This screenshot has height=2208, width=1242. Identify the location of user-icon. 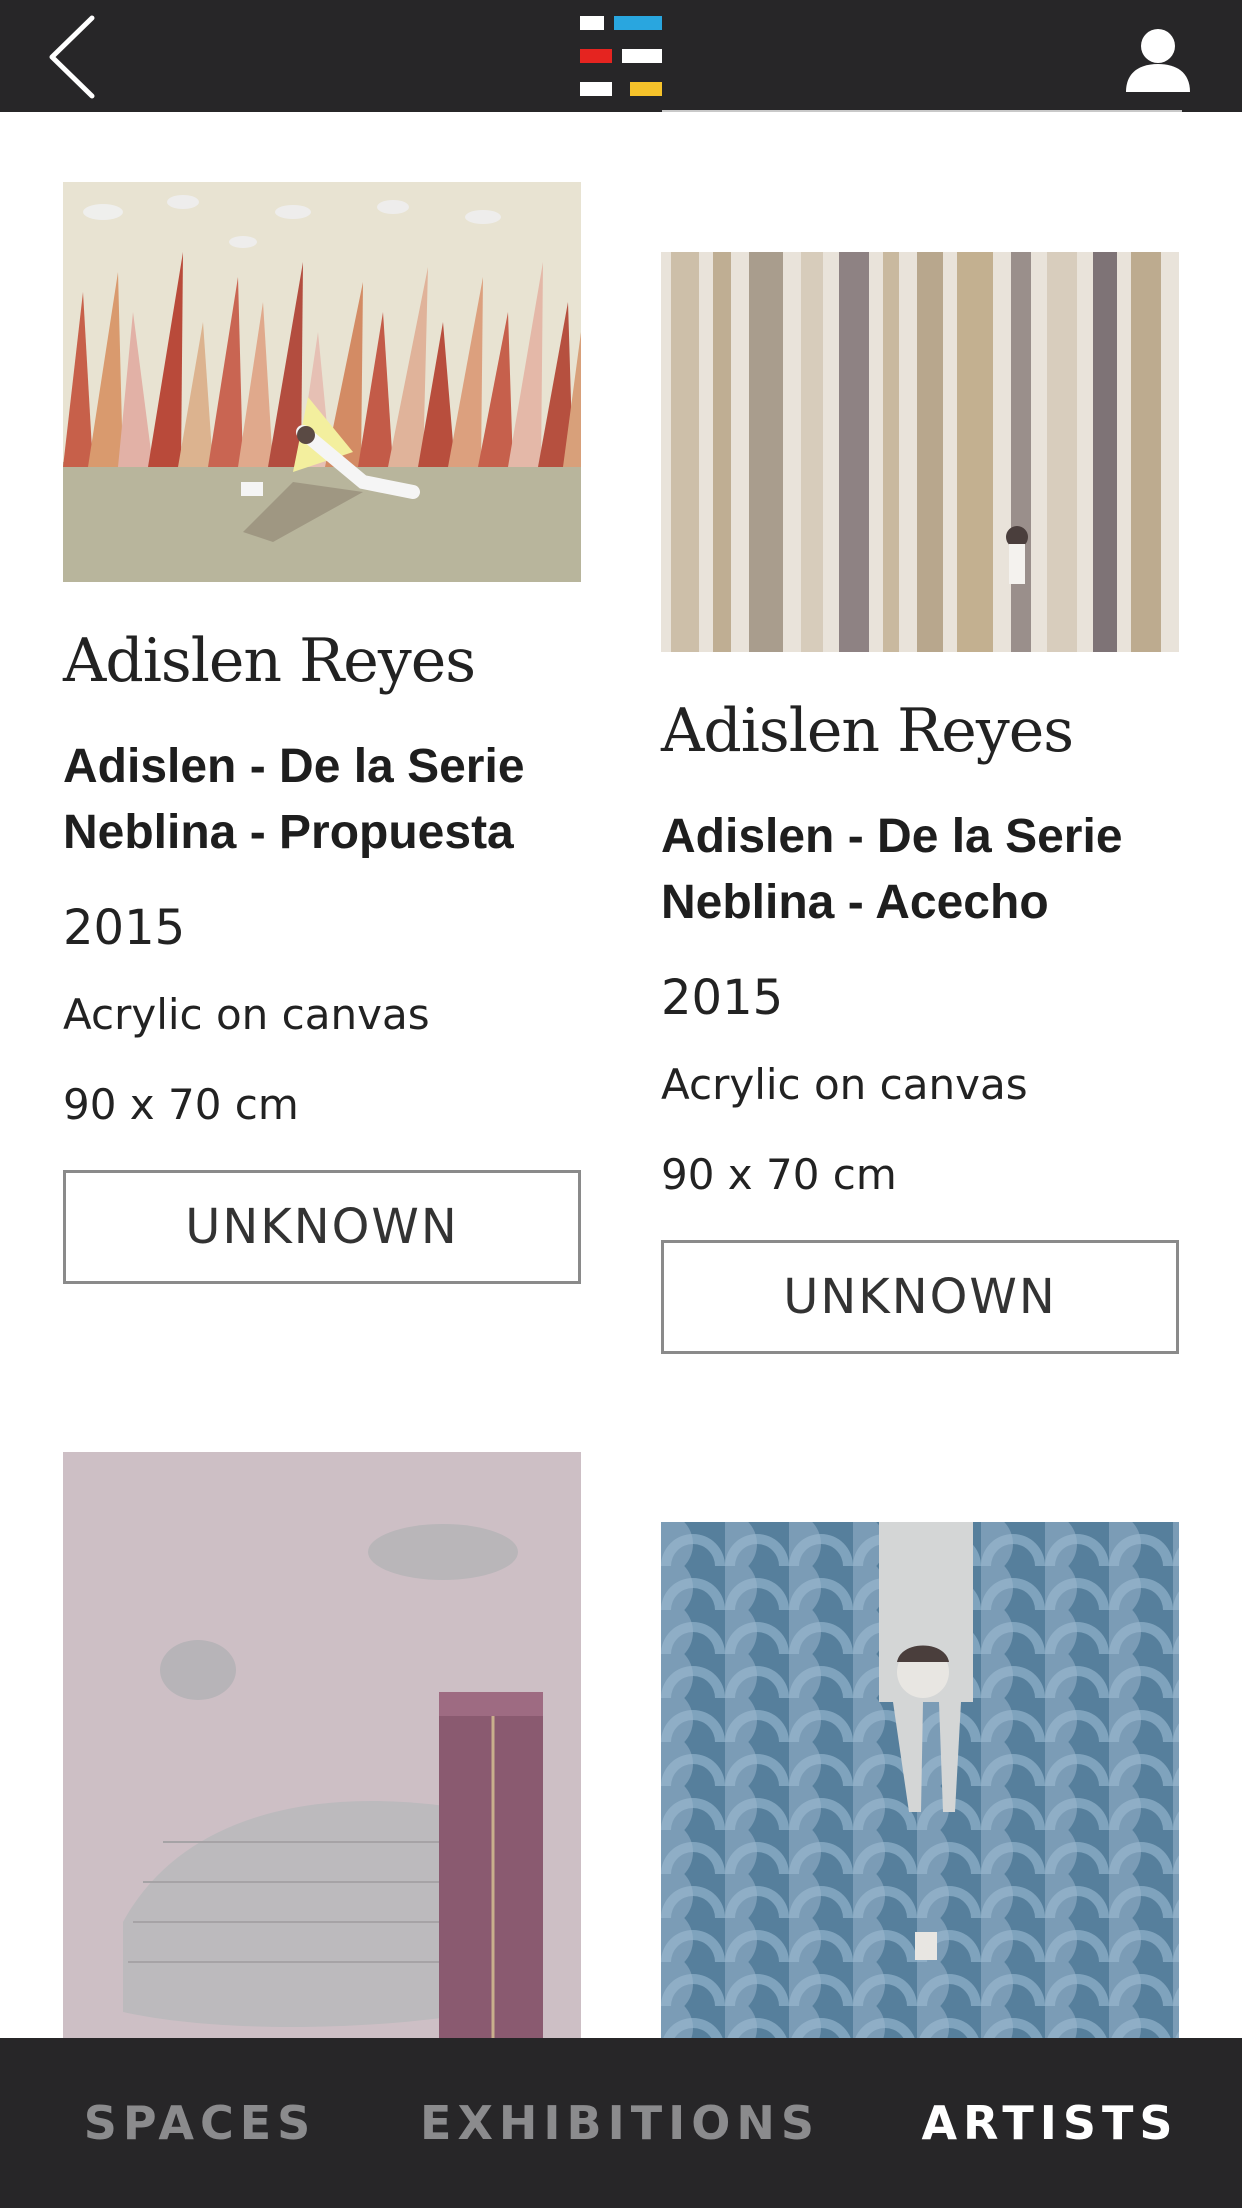
(1158, 60).